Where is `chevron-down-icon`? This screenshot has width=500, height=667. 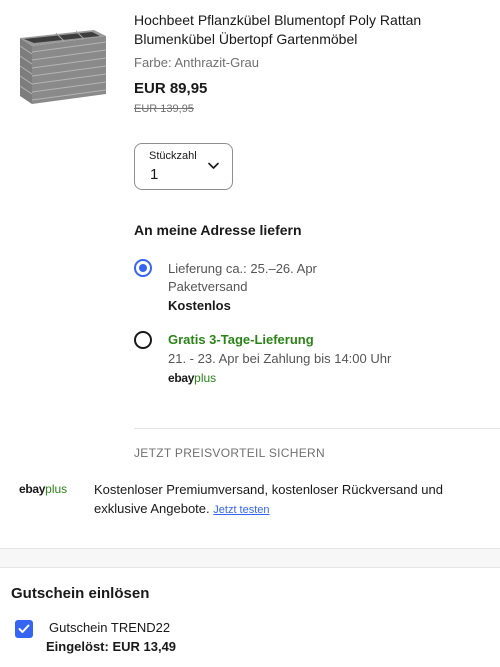 chevron-down-icon is located at coordinates (213, 165).